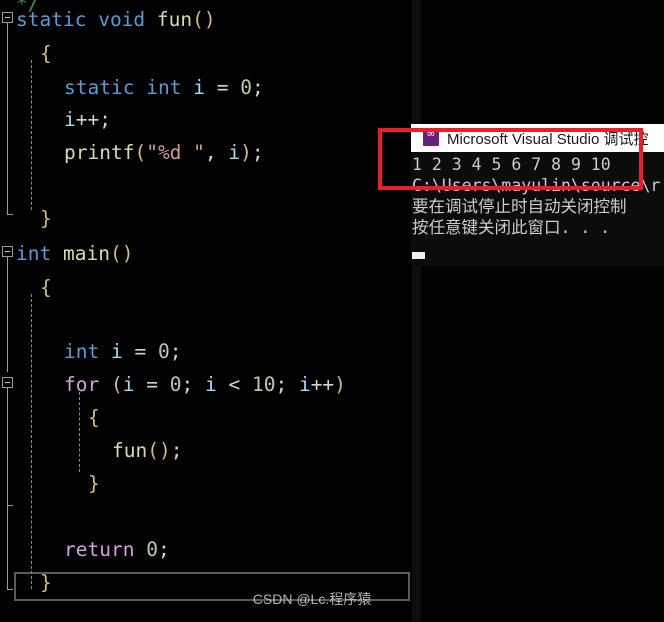 The height and width of the screenshot is (622, 664). I want to click on console-output-line: 1 2 3 4 5 6 7 8 9 10, so click(511, 164).